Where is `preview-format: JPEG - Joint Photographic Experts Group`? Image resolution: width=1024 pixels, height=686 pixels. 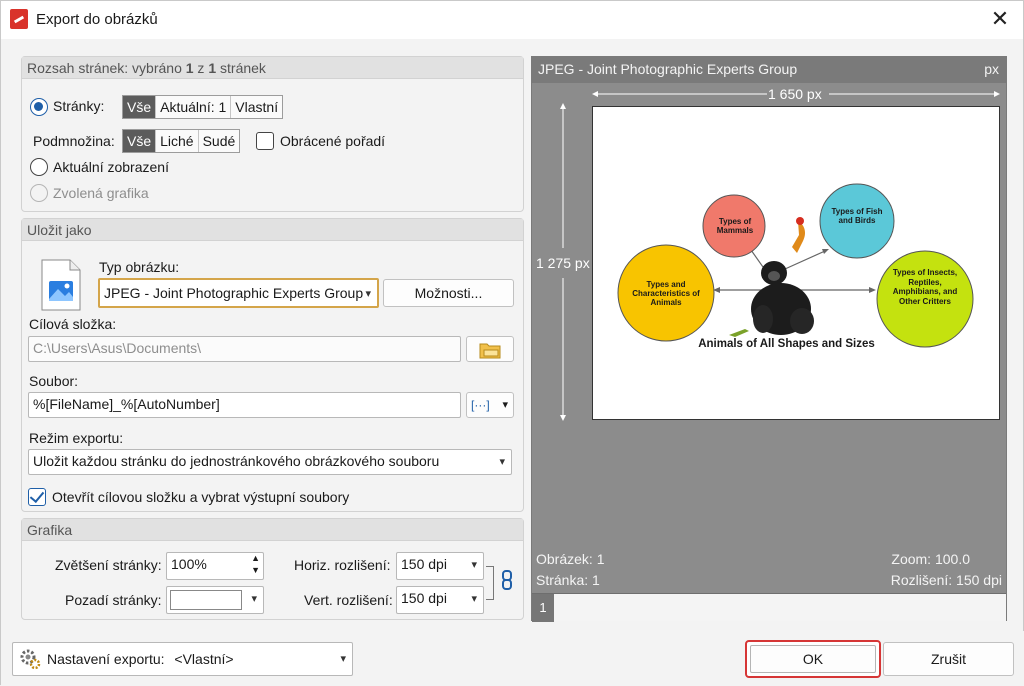
preview-format: JPEG - Joint Photographic Experts Group is located at coordinates (668, 69).